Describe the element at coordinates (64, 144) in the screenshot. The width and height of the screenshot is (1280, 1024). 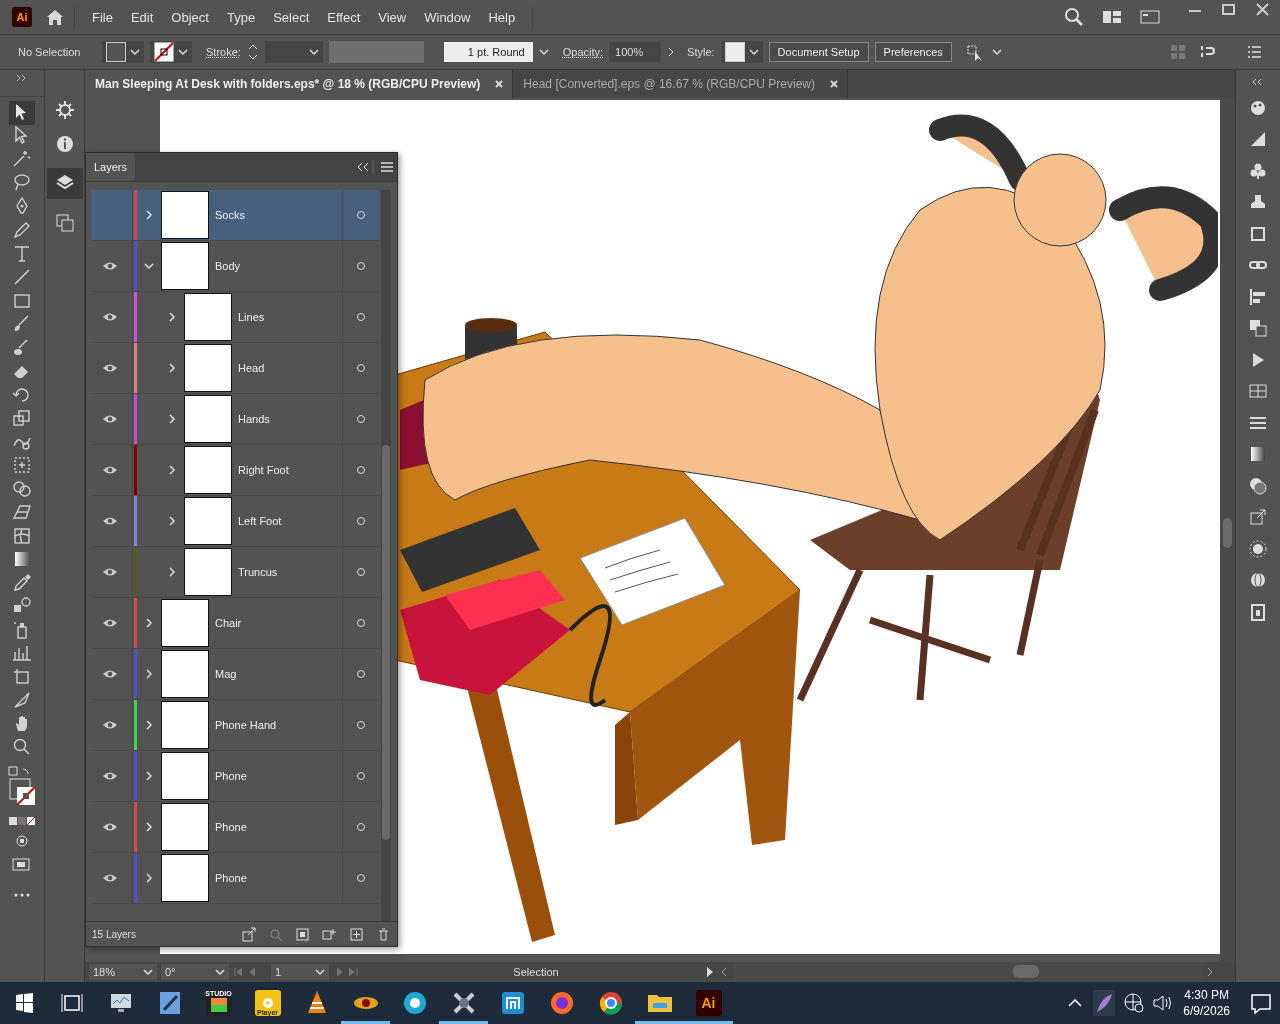
I see `info-icon` at that location.